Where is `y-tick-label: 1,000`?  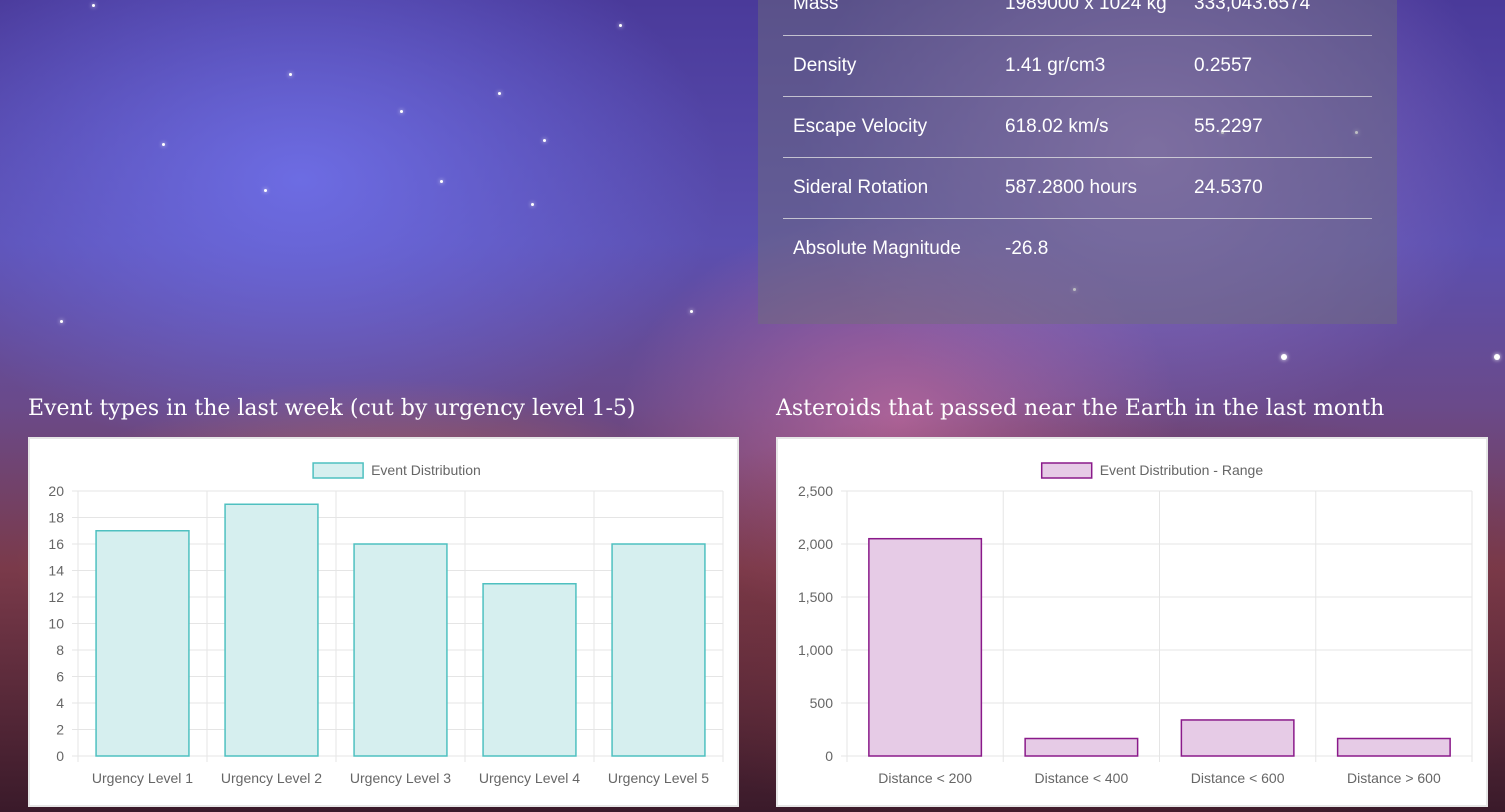 y-tick-label: 1,000 is located at coordinates (815, 650).